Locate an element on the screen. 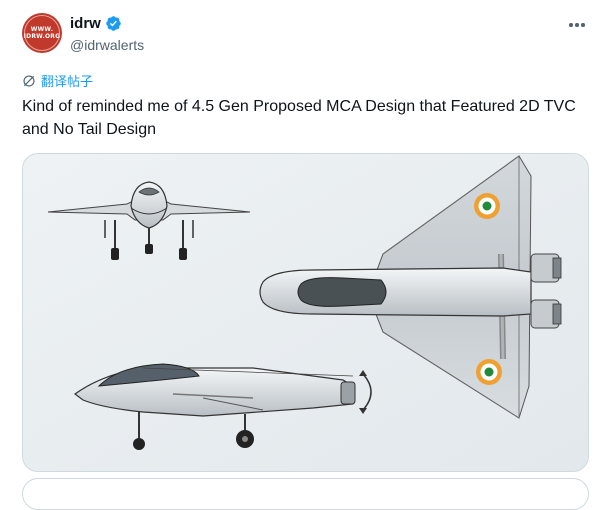  translate-post-link: 翻译帖子 is located at coordinates (57, 80).